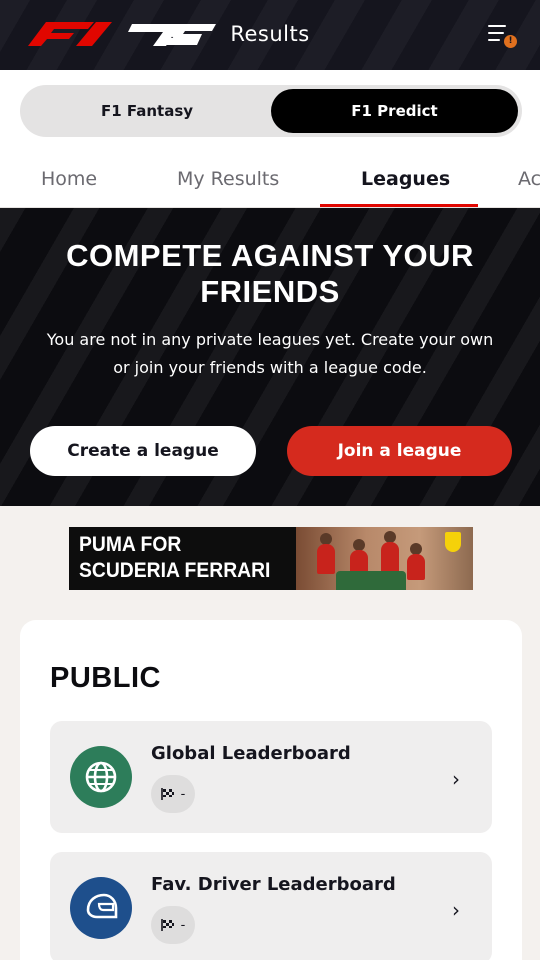 This screenshot has width=540, height=960. What do you see at coordinates (130, 544) in the screenshot?
I see `ad-text-line-1: PUMA FOR` at bounding box center [130, 544].